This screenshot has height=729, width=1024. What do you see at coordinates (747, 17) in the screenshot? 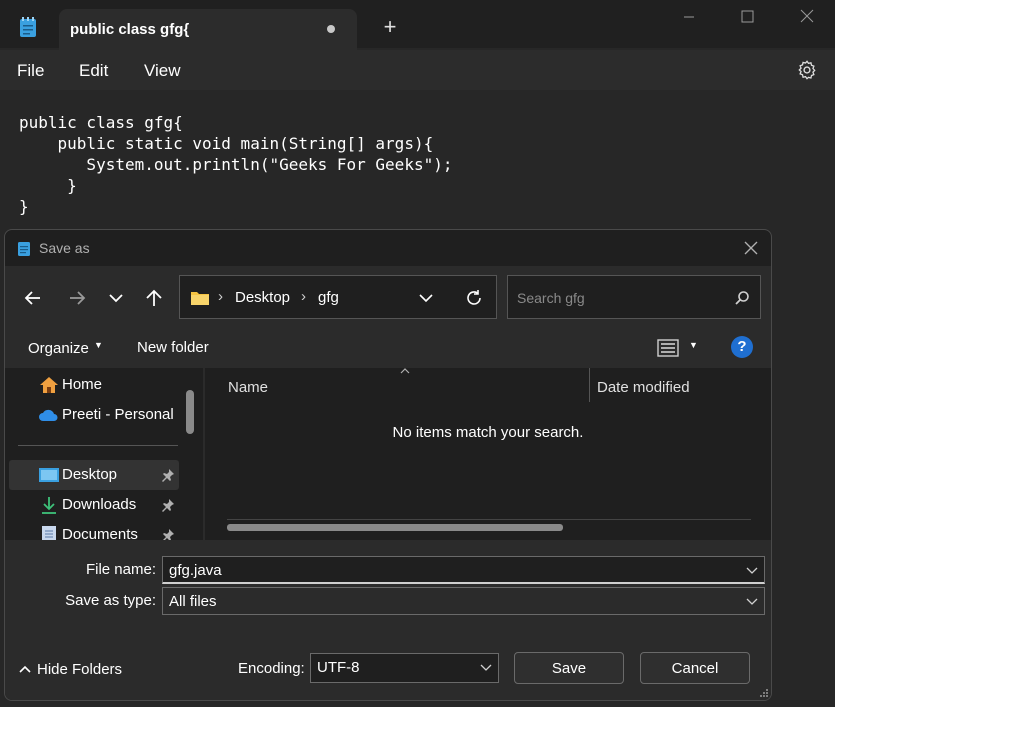
I see `maximize-icon` at bounding box center [747, 17].